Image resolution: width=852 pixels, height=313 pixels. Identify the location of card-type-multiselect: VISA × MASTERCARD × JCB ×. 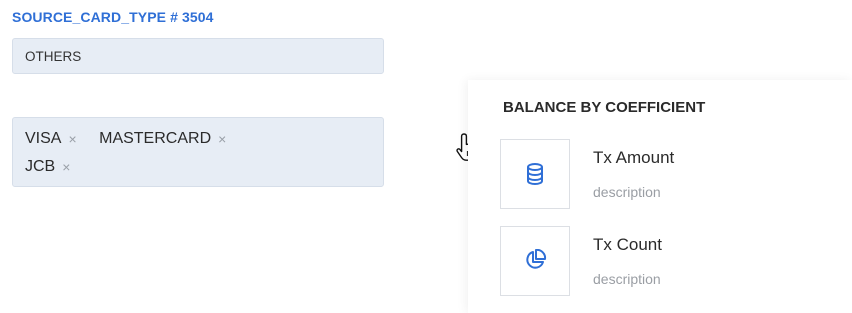
(198, 152).